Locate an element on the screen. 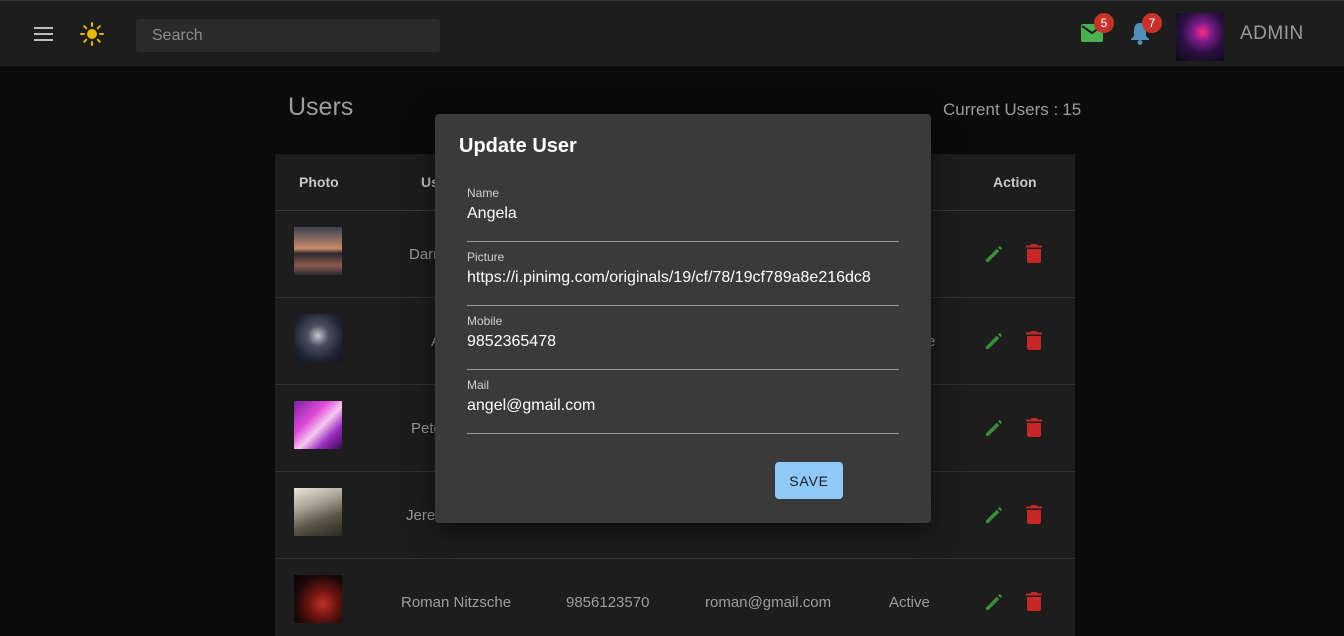 The width and height of the screenshot is (1344, 636). save-button: SAVE is located at coordinates (809, 480).